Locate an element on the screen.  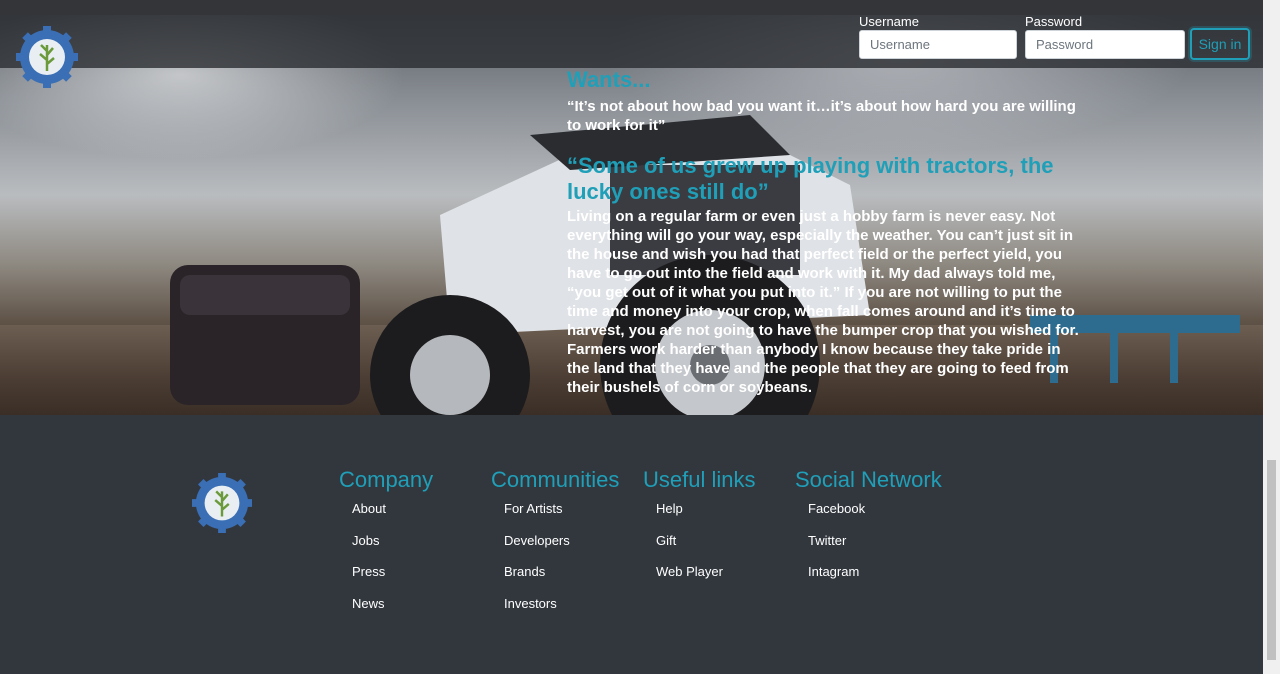
username-label: Username is located at coordinates (889, 21).